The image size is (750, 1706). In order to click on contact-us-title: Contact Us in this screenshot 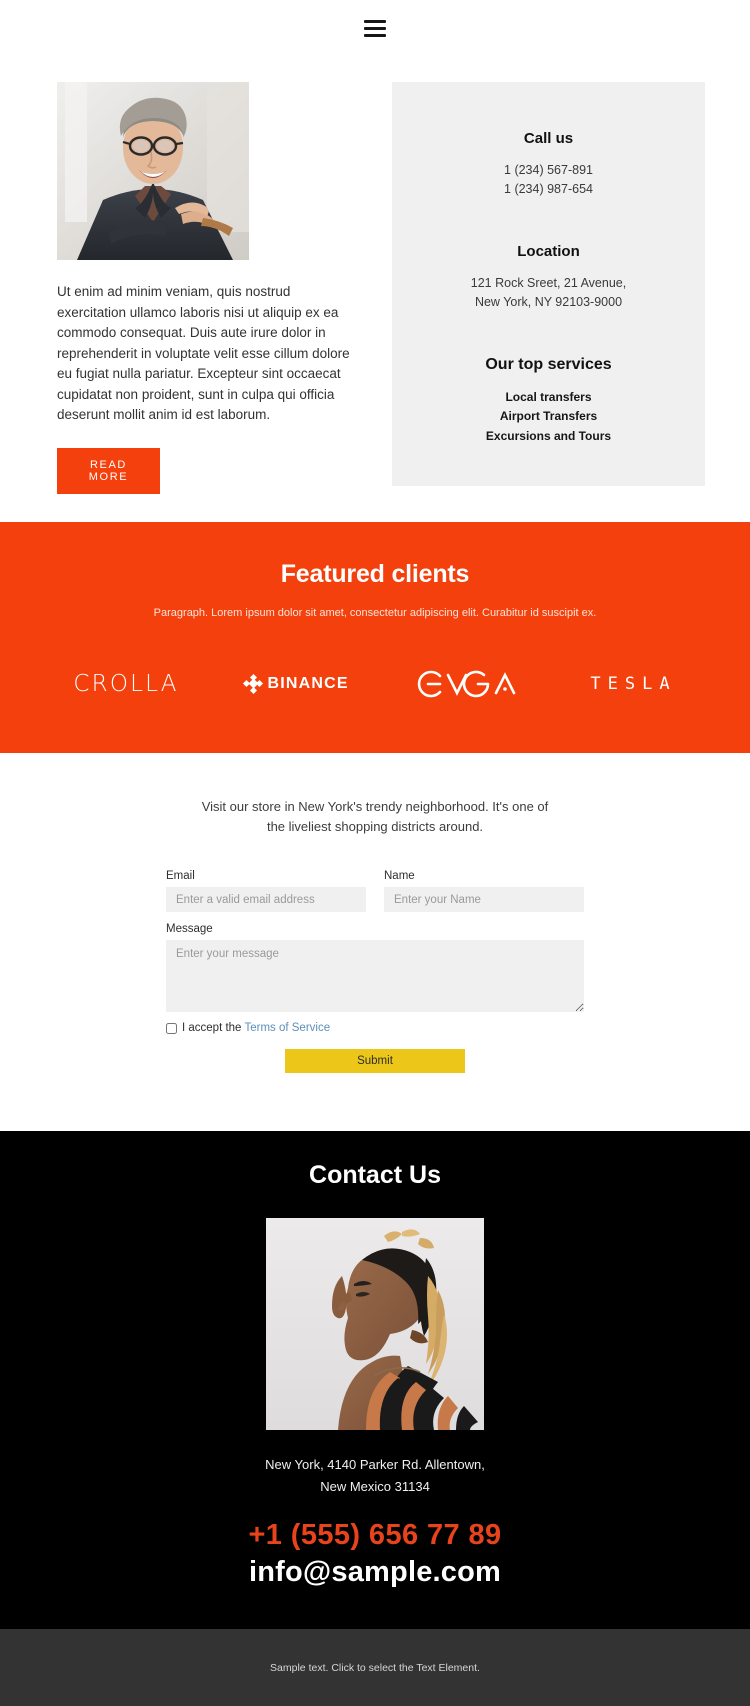, I will do `click(375, 1175)`.